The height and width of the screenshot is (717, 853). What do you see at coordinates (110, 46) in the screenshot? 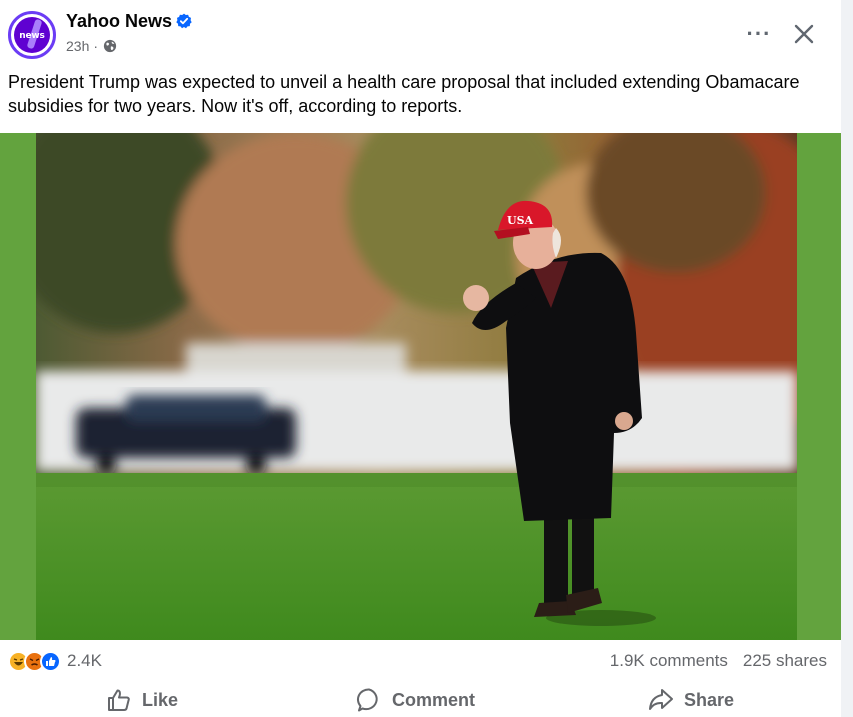
I see `globe-icon` at bounding box center [110, 46].